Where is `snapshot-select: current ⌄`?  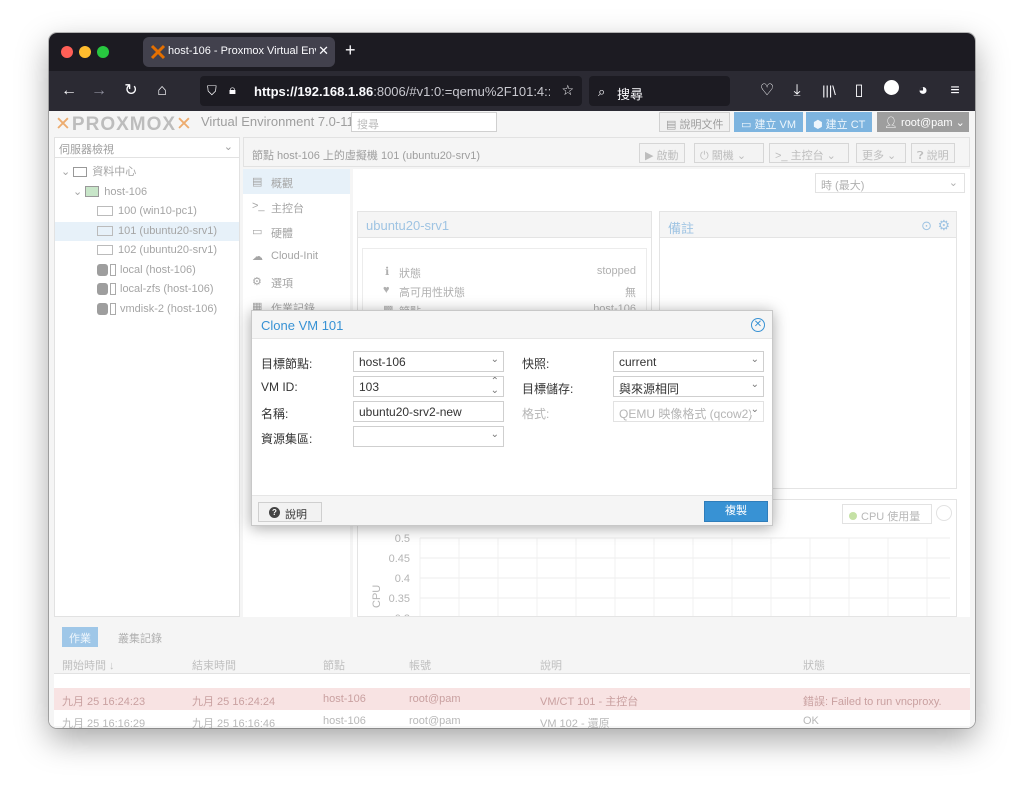
snapshot-select: current ⌄ is located at coordinates (688, 361).